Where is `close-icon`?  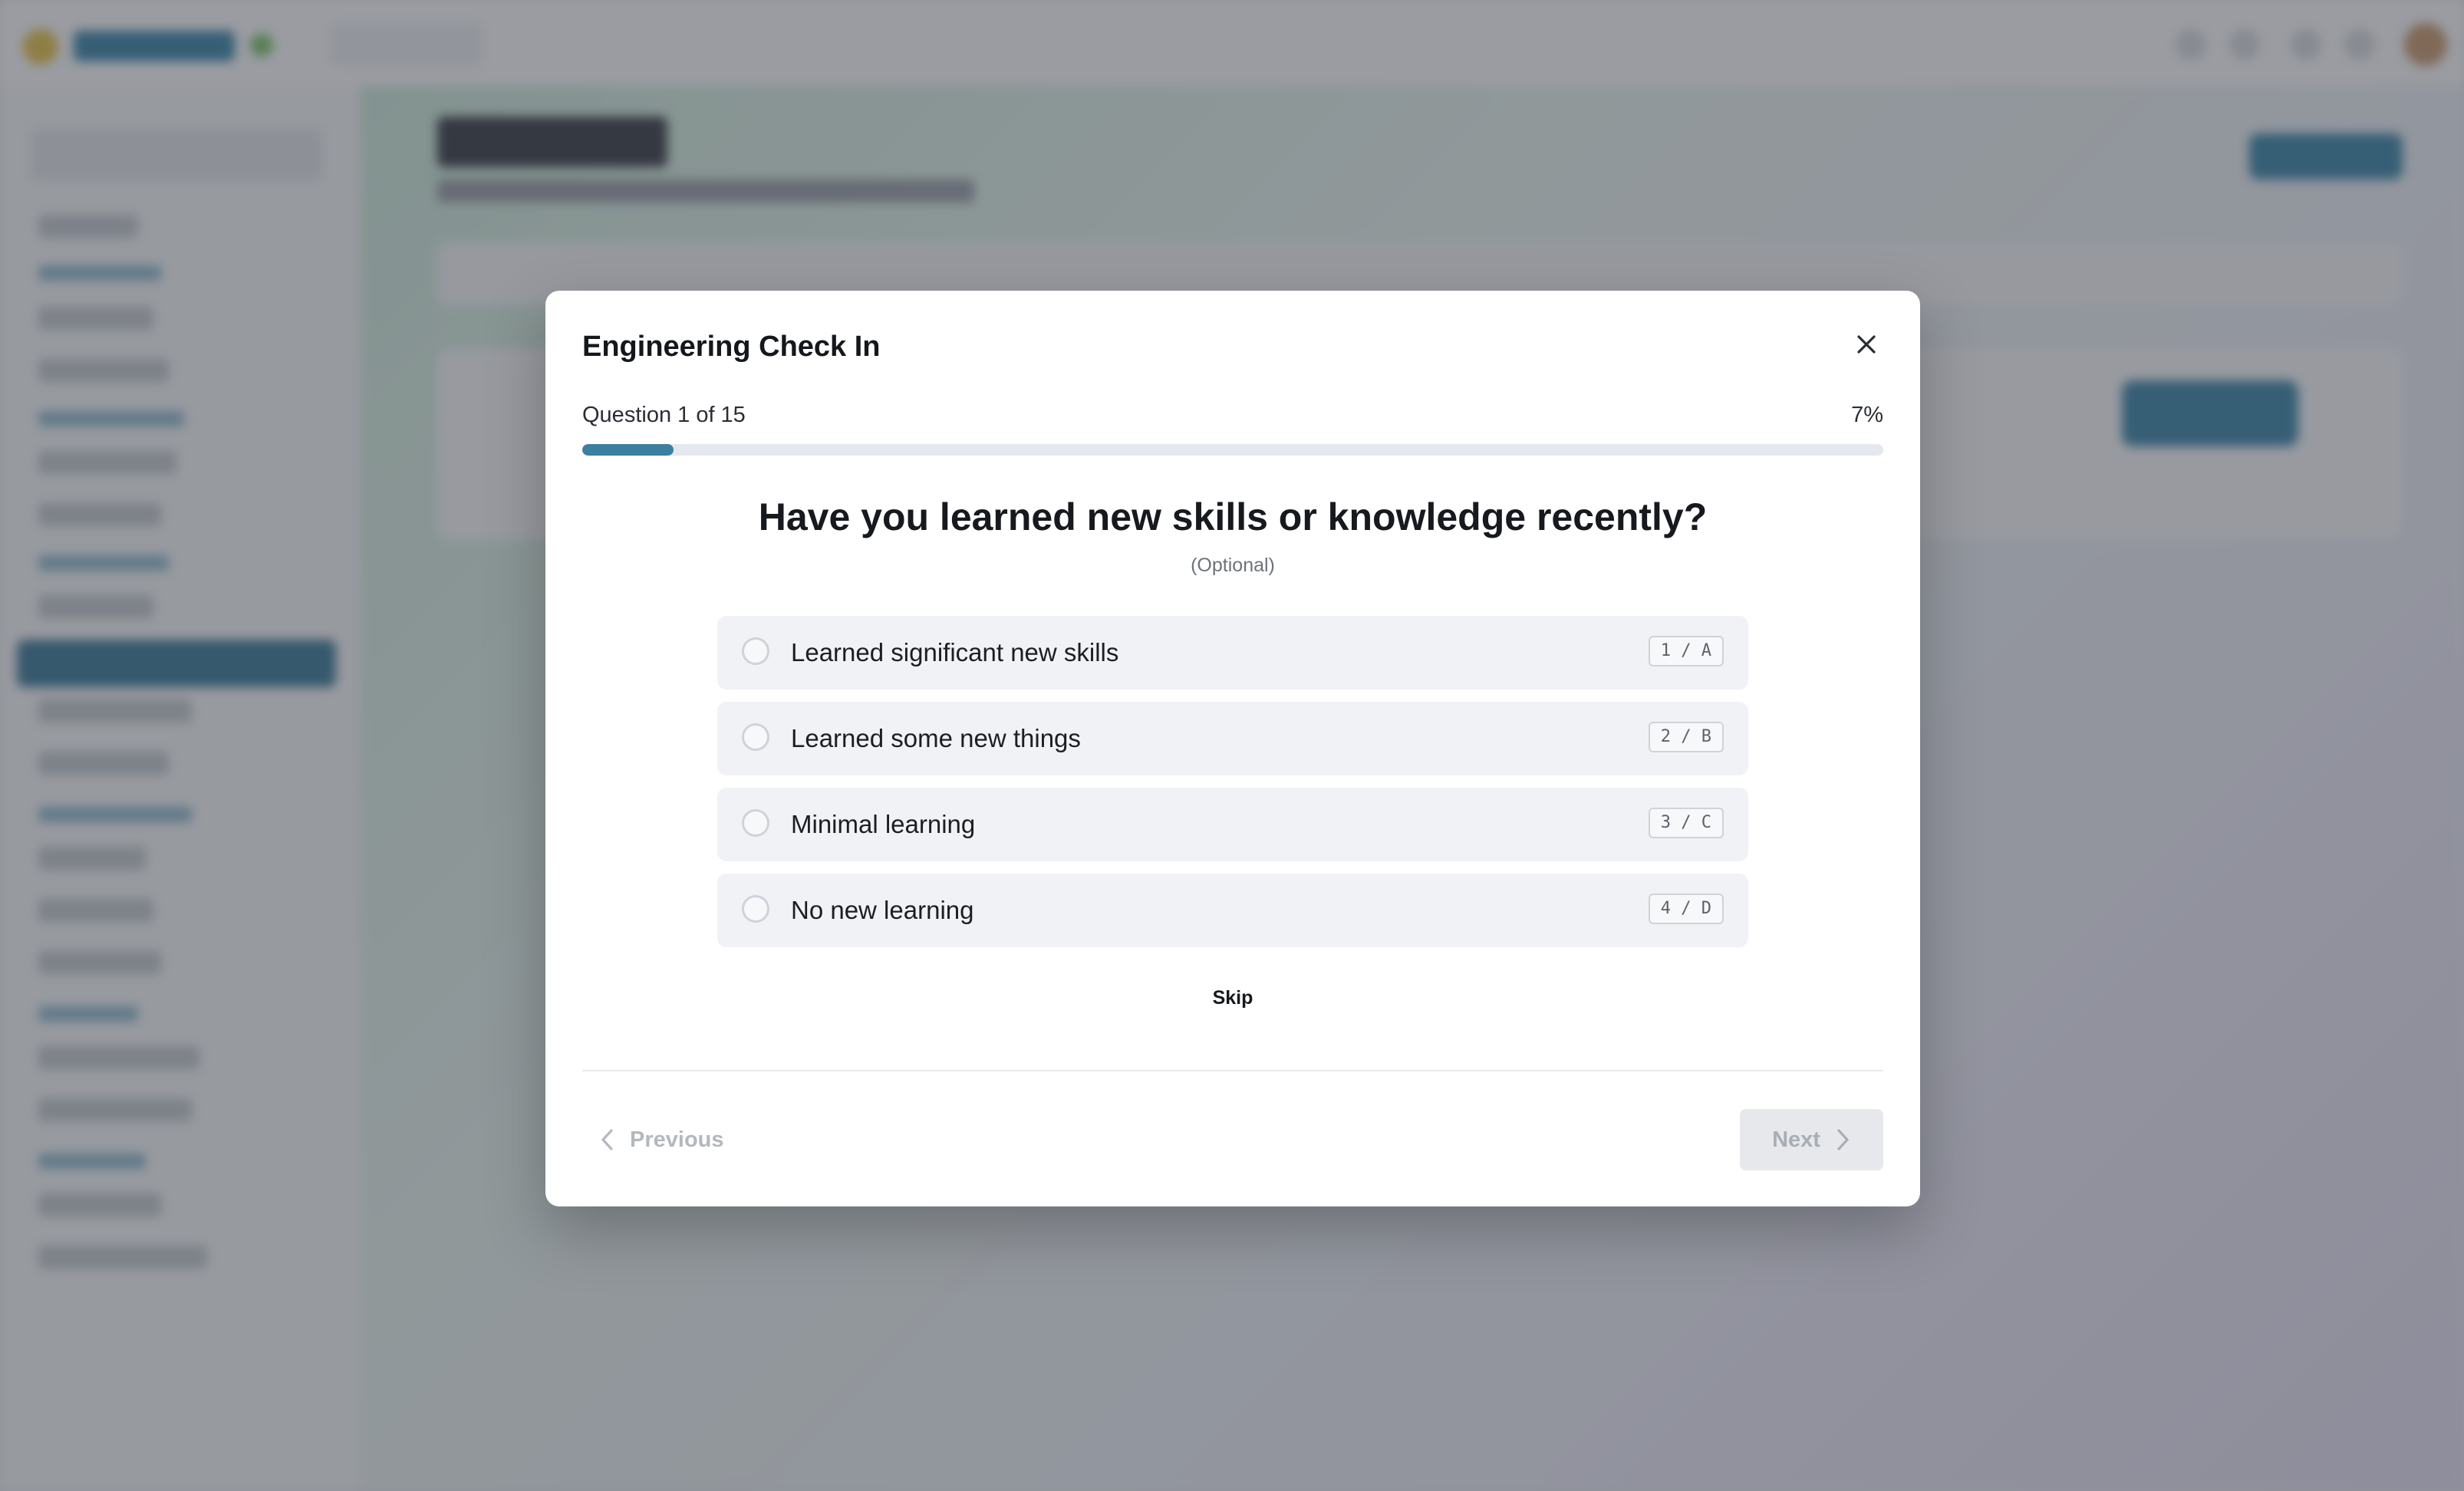 close-icon is located at coordinates (1866, 344).